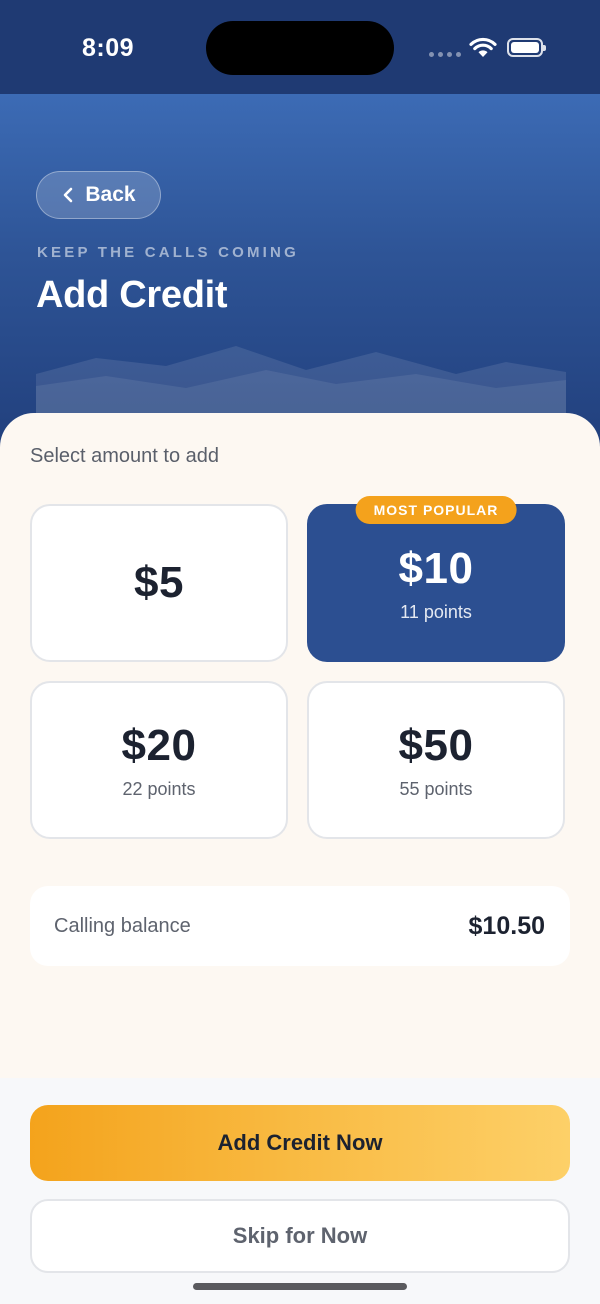  What do you see at coordinates (436, 745) in the screenshot?
I see `amount-value: $50` at bounding box center [436, 745].